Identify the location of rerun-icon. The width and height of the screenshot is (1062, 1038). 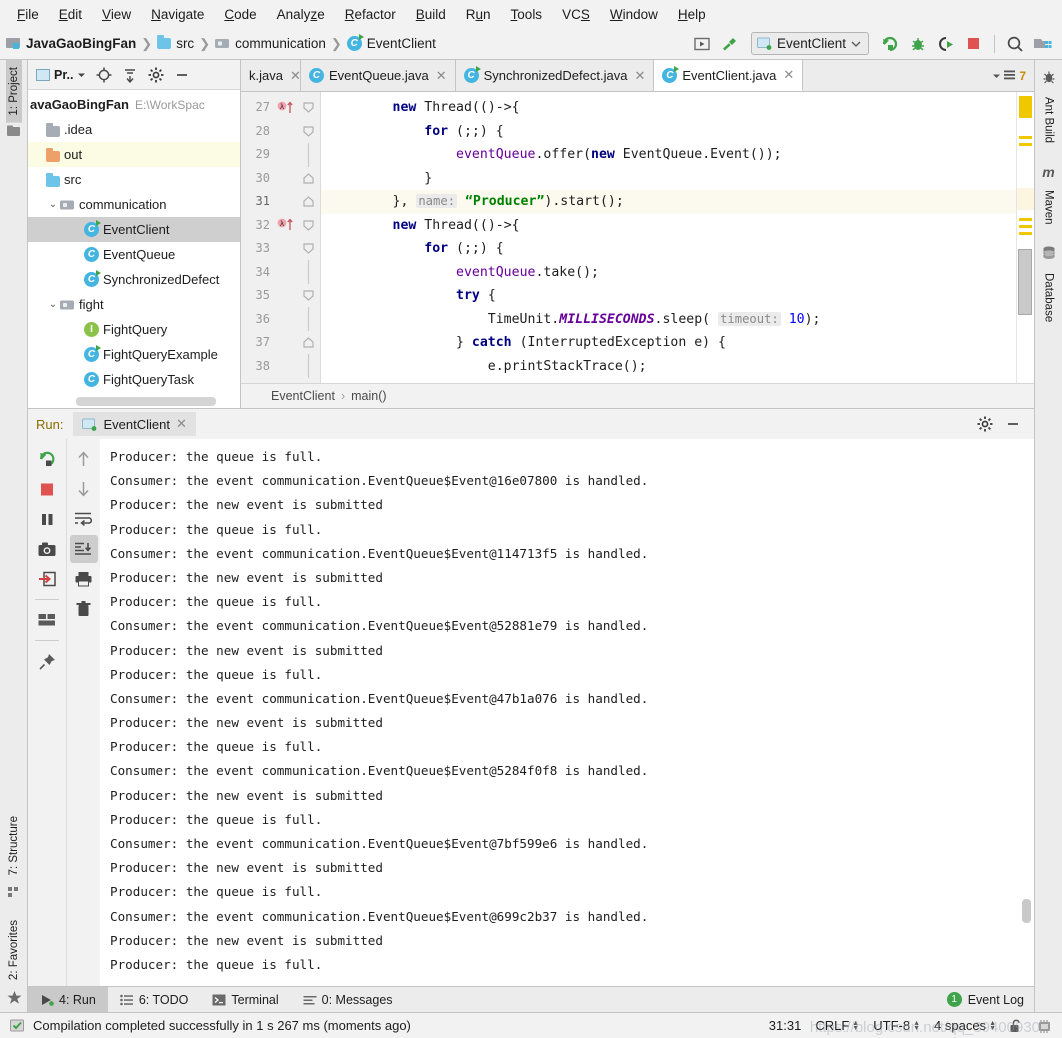
(47, 459).